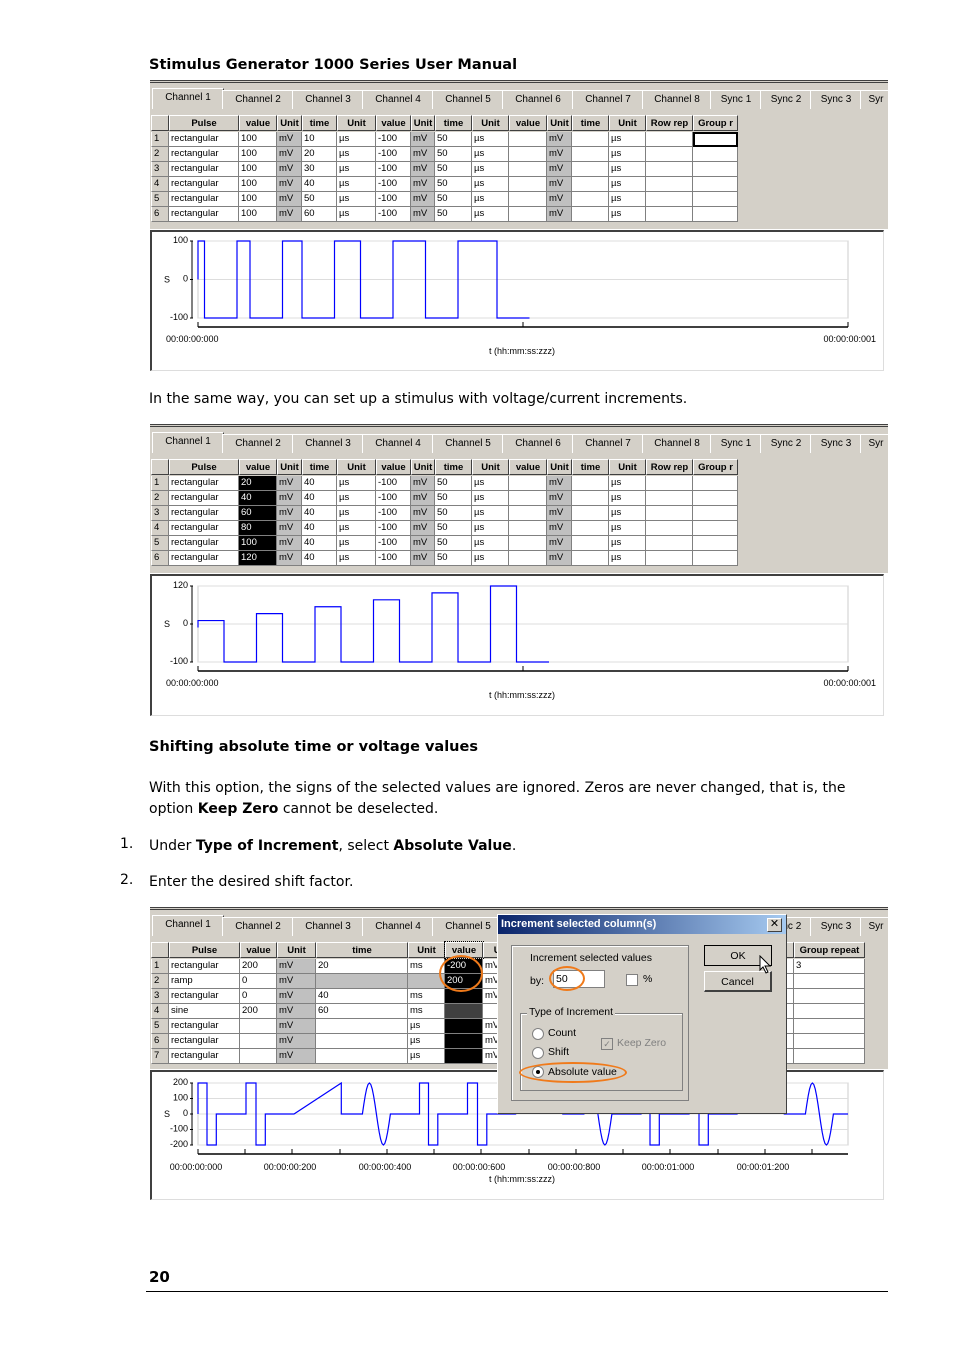  Describe the element at coordinates (258, 543) in the screenshot. I see `table-cell: 100` at that location.